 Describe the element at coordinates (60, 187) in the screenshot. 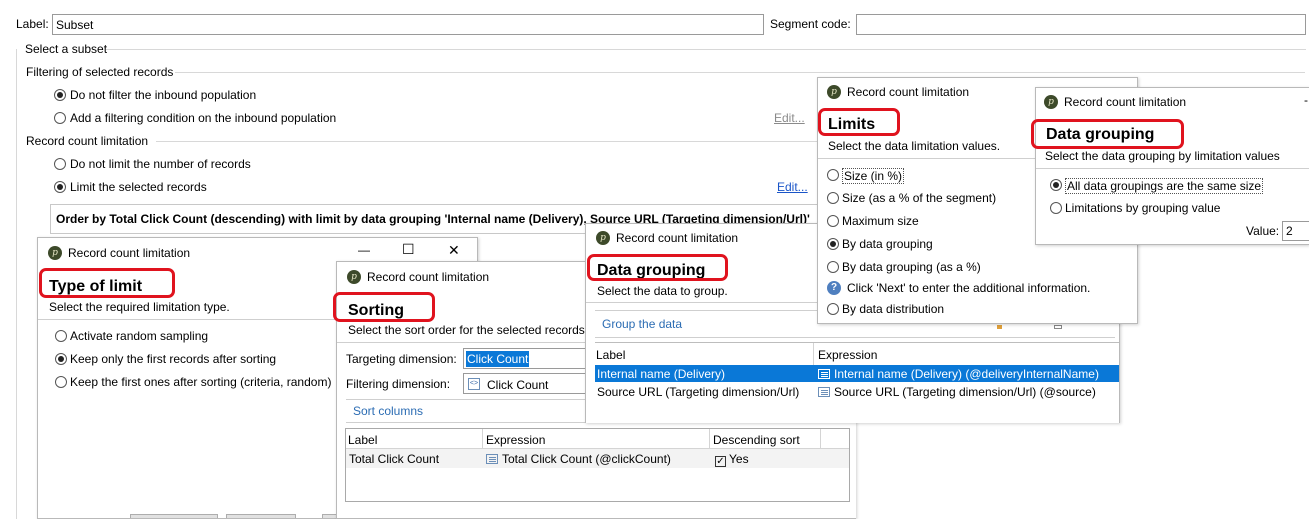

I see `limit-records-radio` at that location.